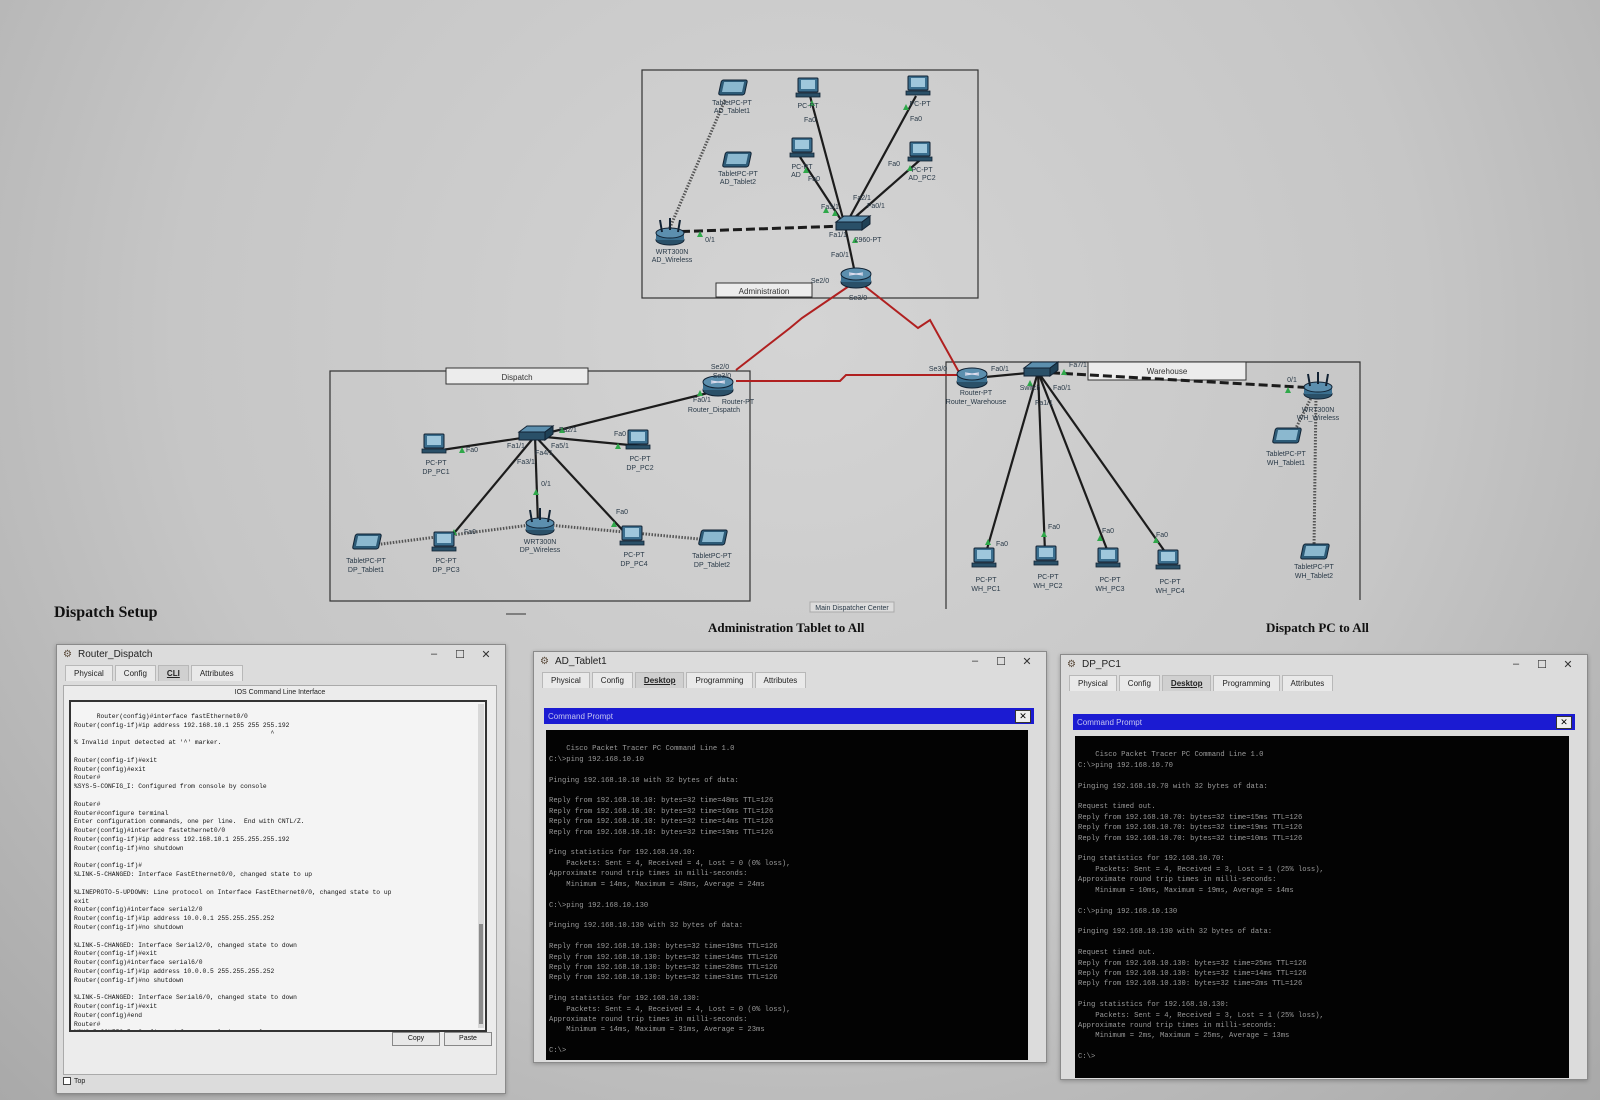 Image resolution: width=1600 pixels, height=1100 pixels. I want to click on device-wh-pc1: PC-PT WH_PC1 Fa0, so click(989, 567).